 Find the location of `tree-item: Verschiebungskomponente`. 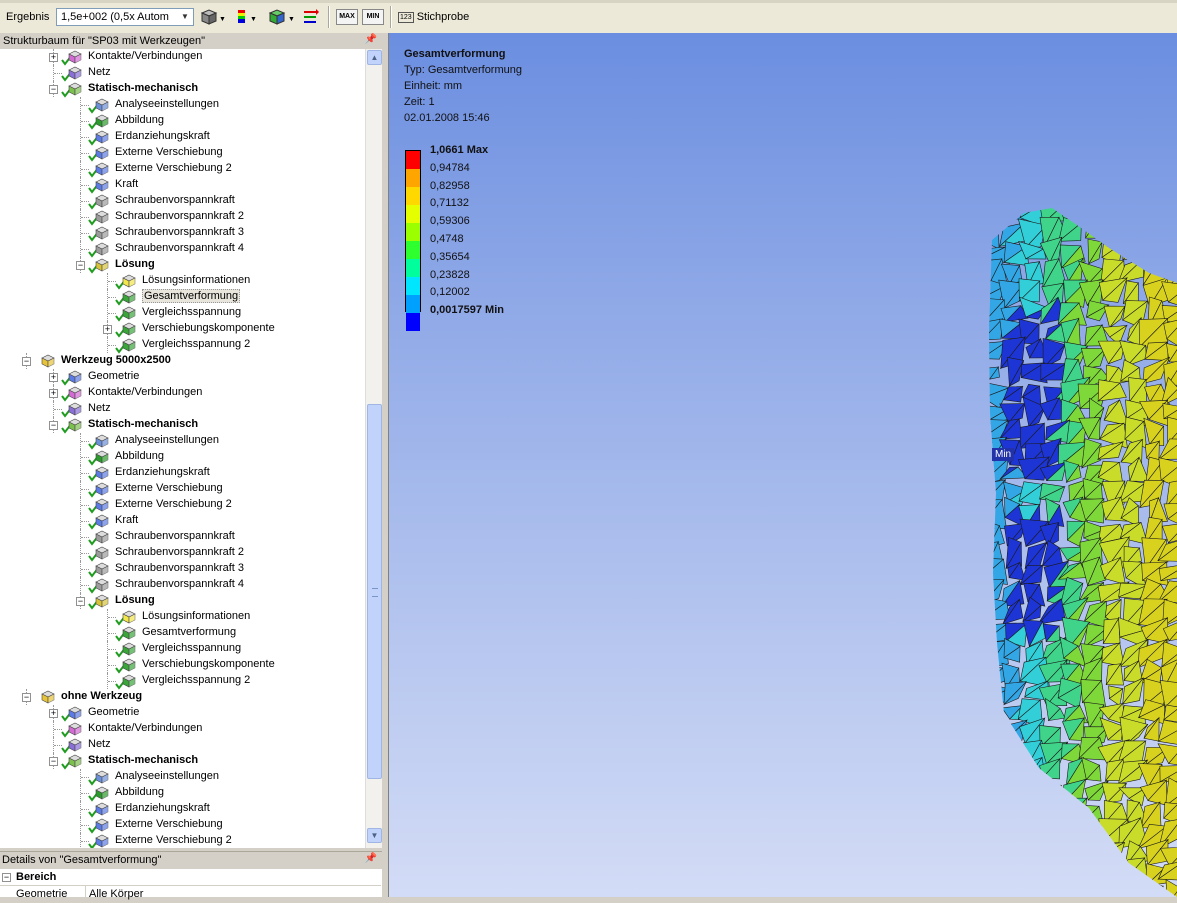

tree-item: Verschiebungskomponente is located at coordinates (182, 665).